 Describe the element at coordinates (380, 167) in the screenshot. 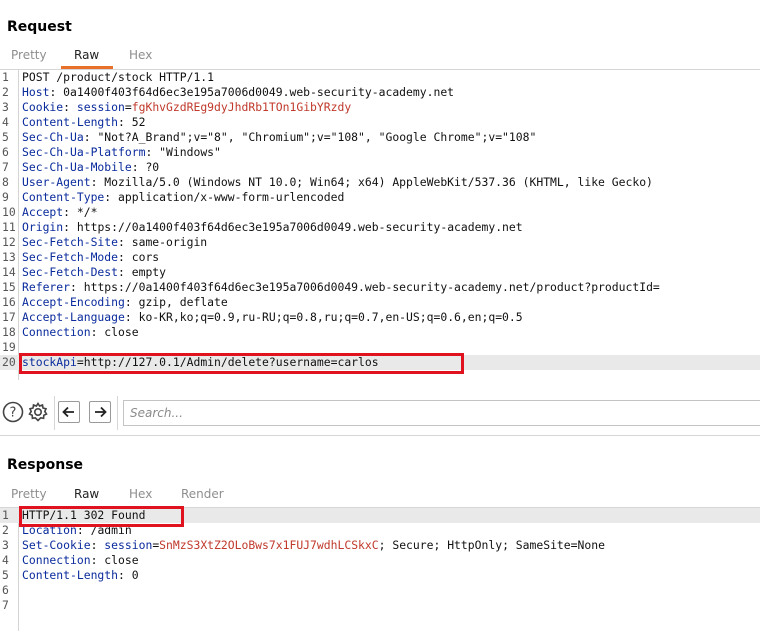

I see `code-line: 7 Sec-Ch-Ua-Mobile: ?0` at that location.